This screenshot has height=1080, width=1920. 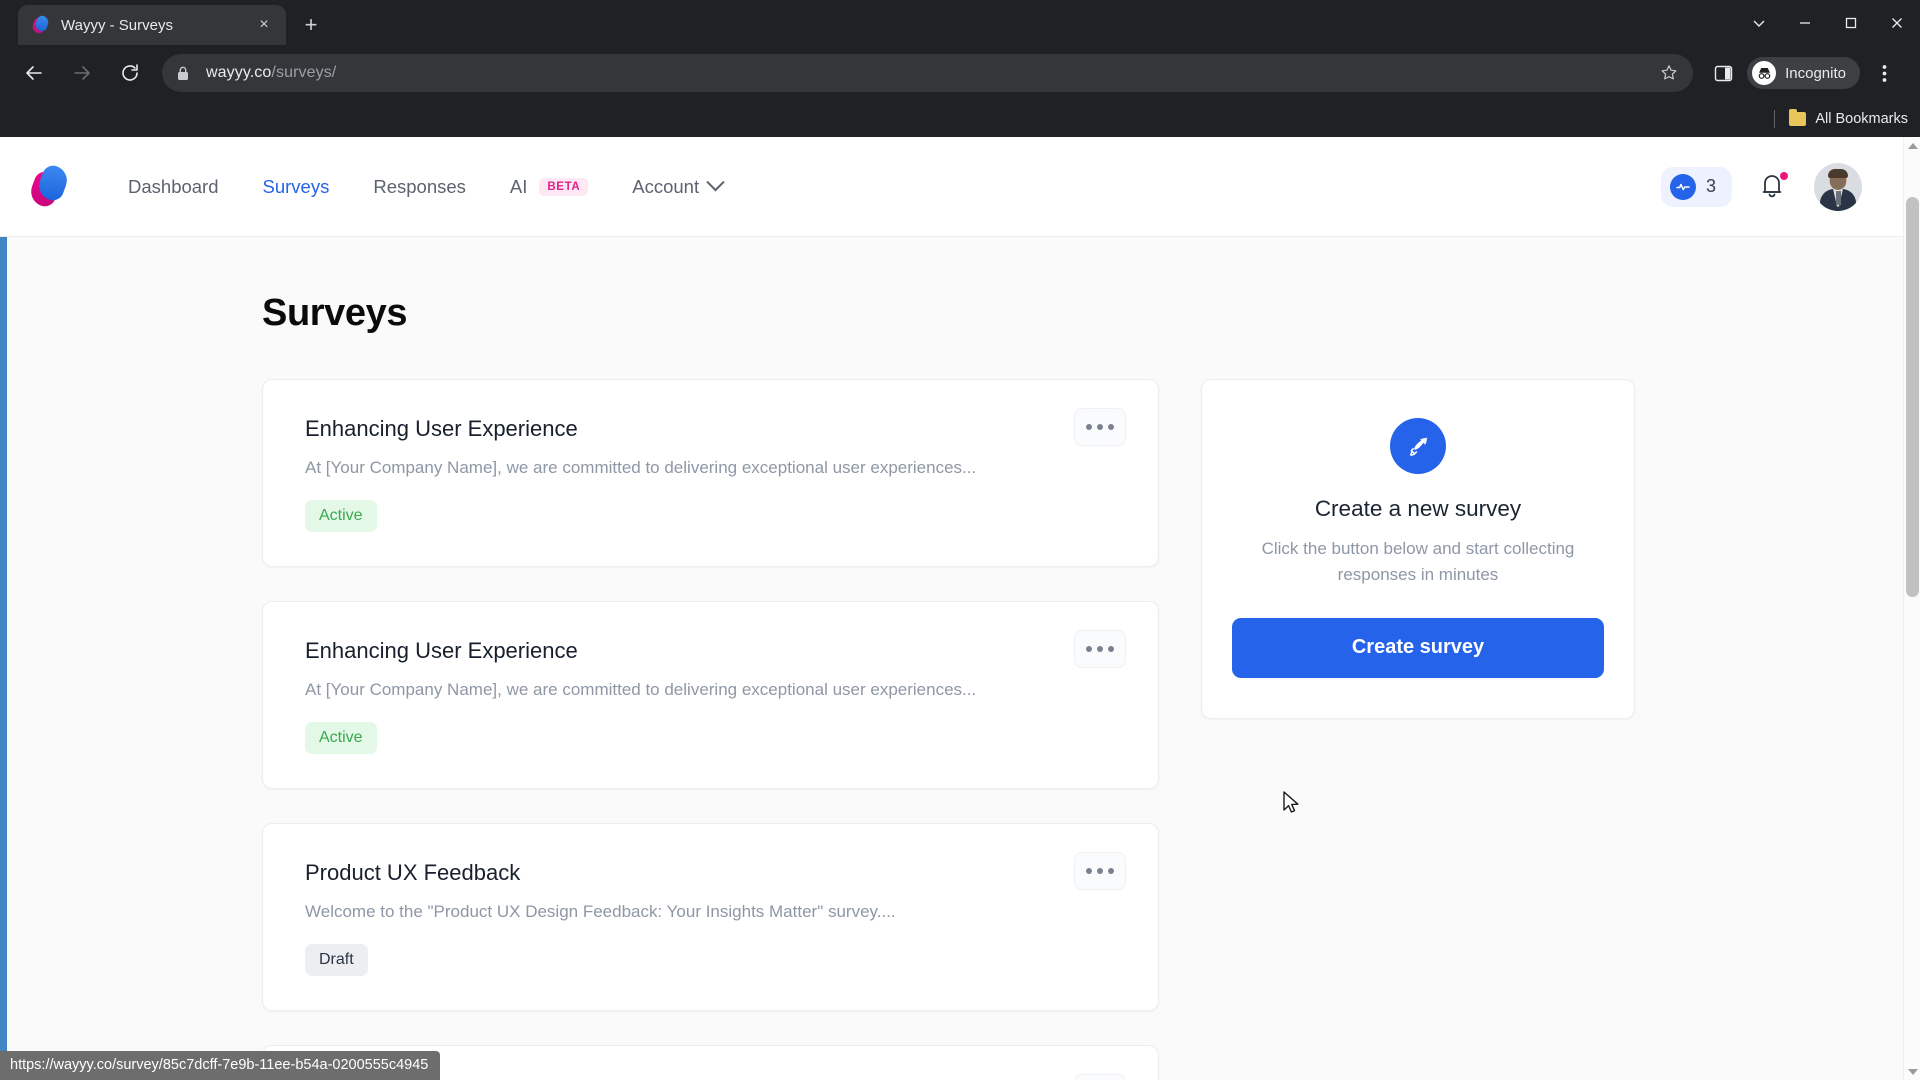 I want to click on notifications-button, so click(x=1774, y=186).